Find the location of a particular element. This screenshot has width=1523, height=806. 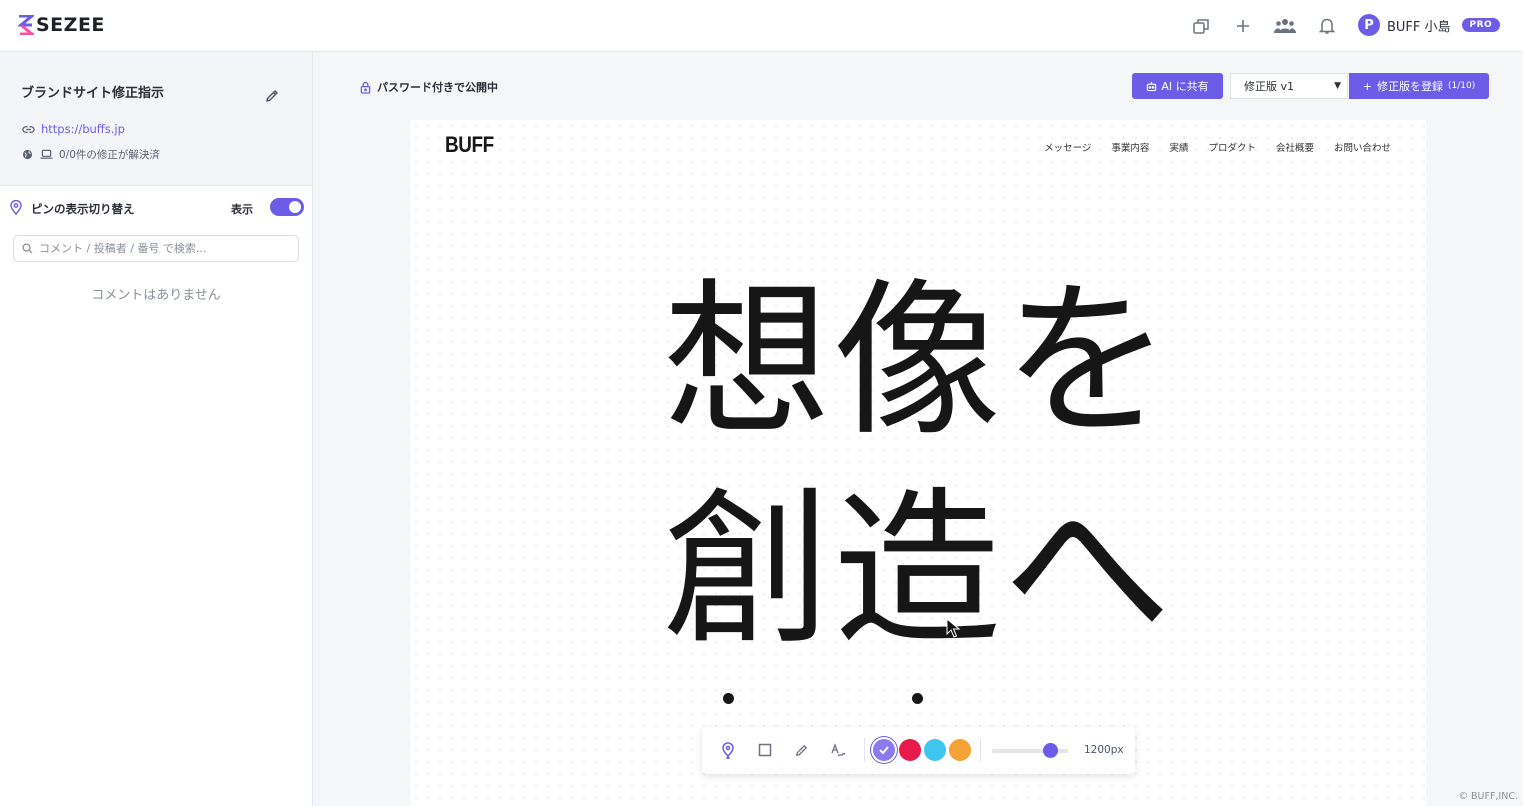

laptop-icon is located at coordinates (46, 154).